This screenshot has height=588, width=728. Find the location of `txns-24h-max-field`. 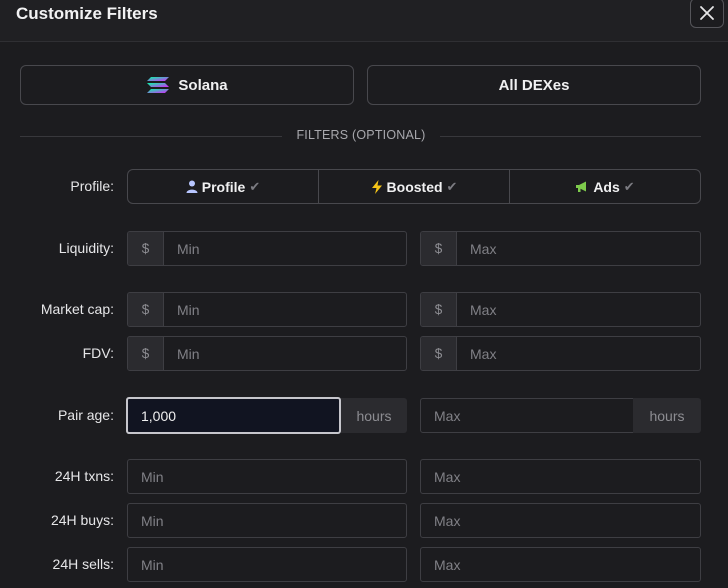

txns-24h-max-field is located at coordinates (560, 476).